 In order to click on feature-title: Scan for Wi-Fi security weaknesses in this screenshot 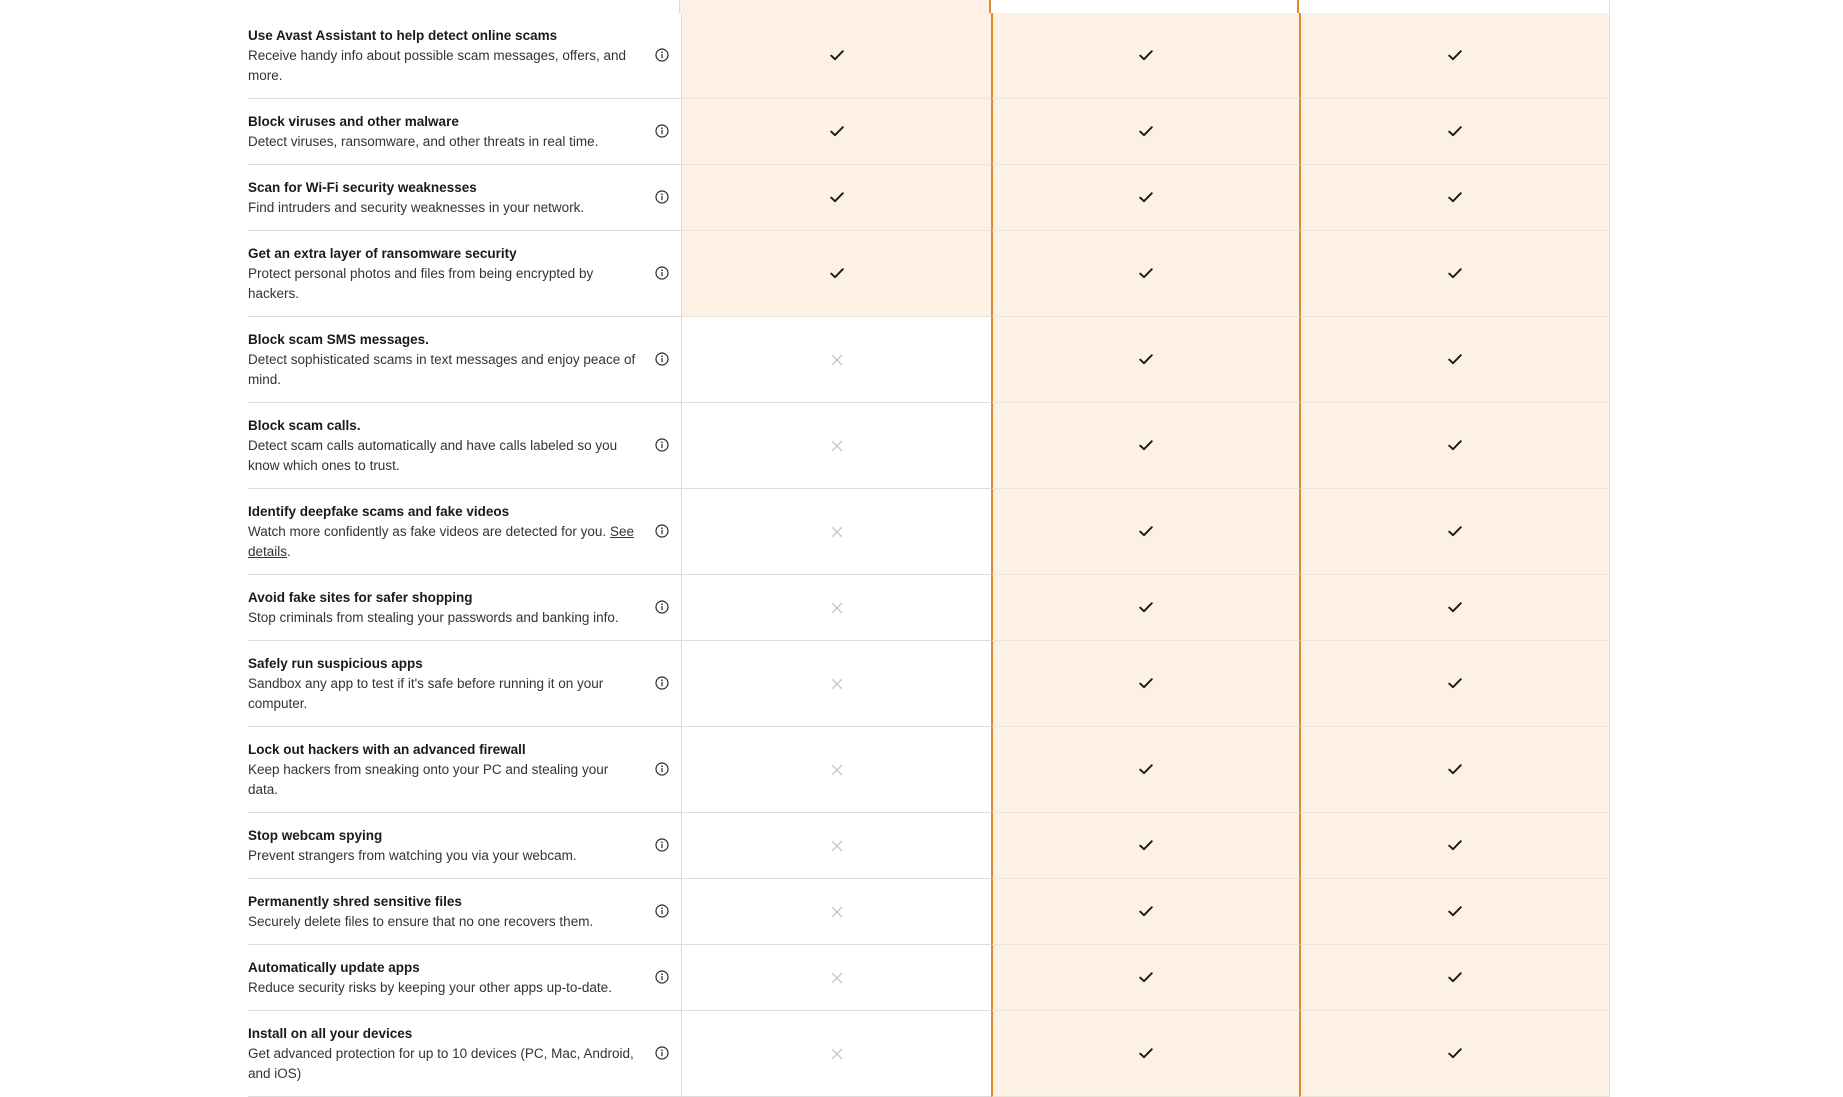, I will do `click(362, 187)`.